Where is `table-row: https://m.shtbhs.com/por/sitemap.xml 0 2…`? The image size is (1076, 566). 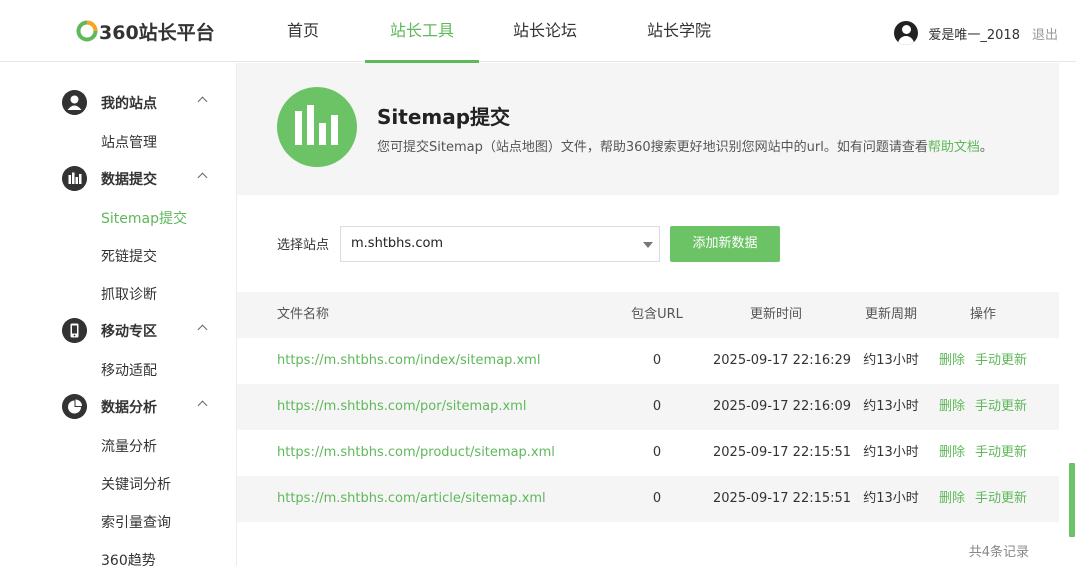
table-row: https://m.shtbhs.com/por/sitemap.xml 0 2… is located at coordinates (648, 407).